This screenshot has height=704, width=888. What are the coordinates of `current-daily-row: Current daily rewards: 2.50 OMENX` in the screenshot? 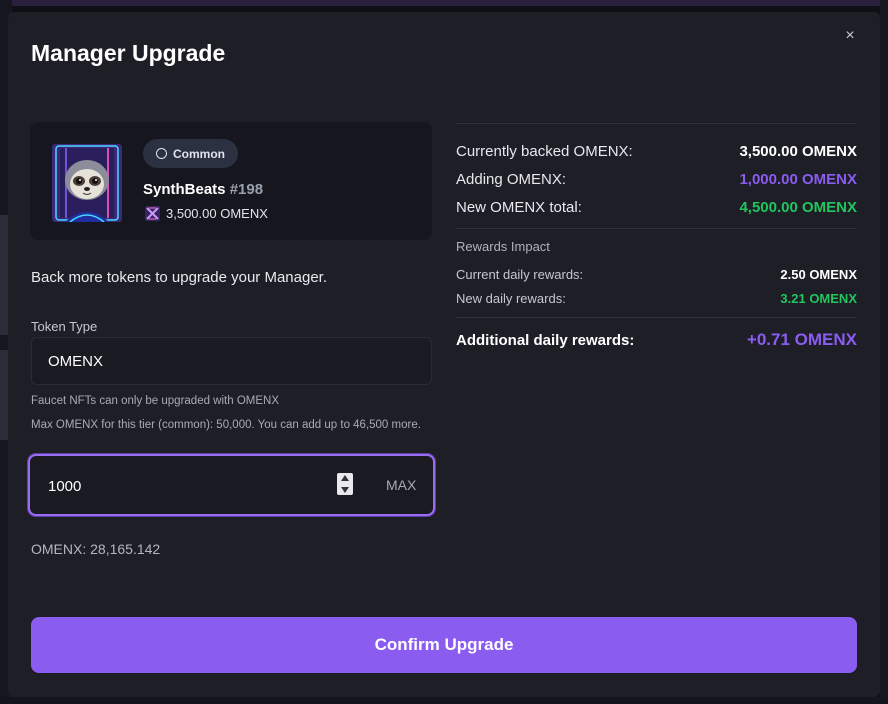 It's located at (656, 274).